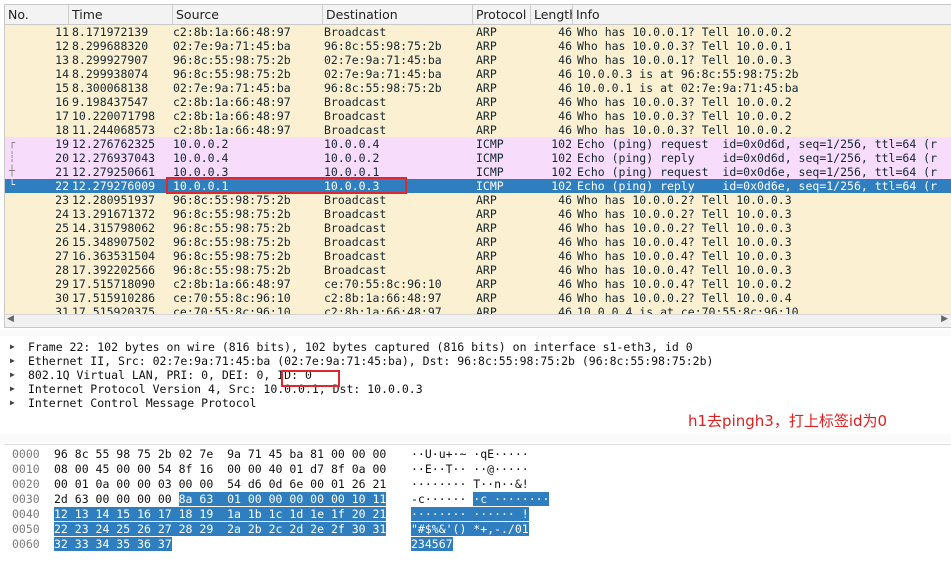 This screenshot has width=951, height=563. I want to click on bytes-offset: 0000, so click(26, 454).